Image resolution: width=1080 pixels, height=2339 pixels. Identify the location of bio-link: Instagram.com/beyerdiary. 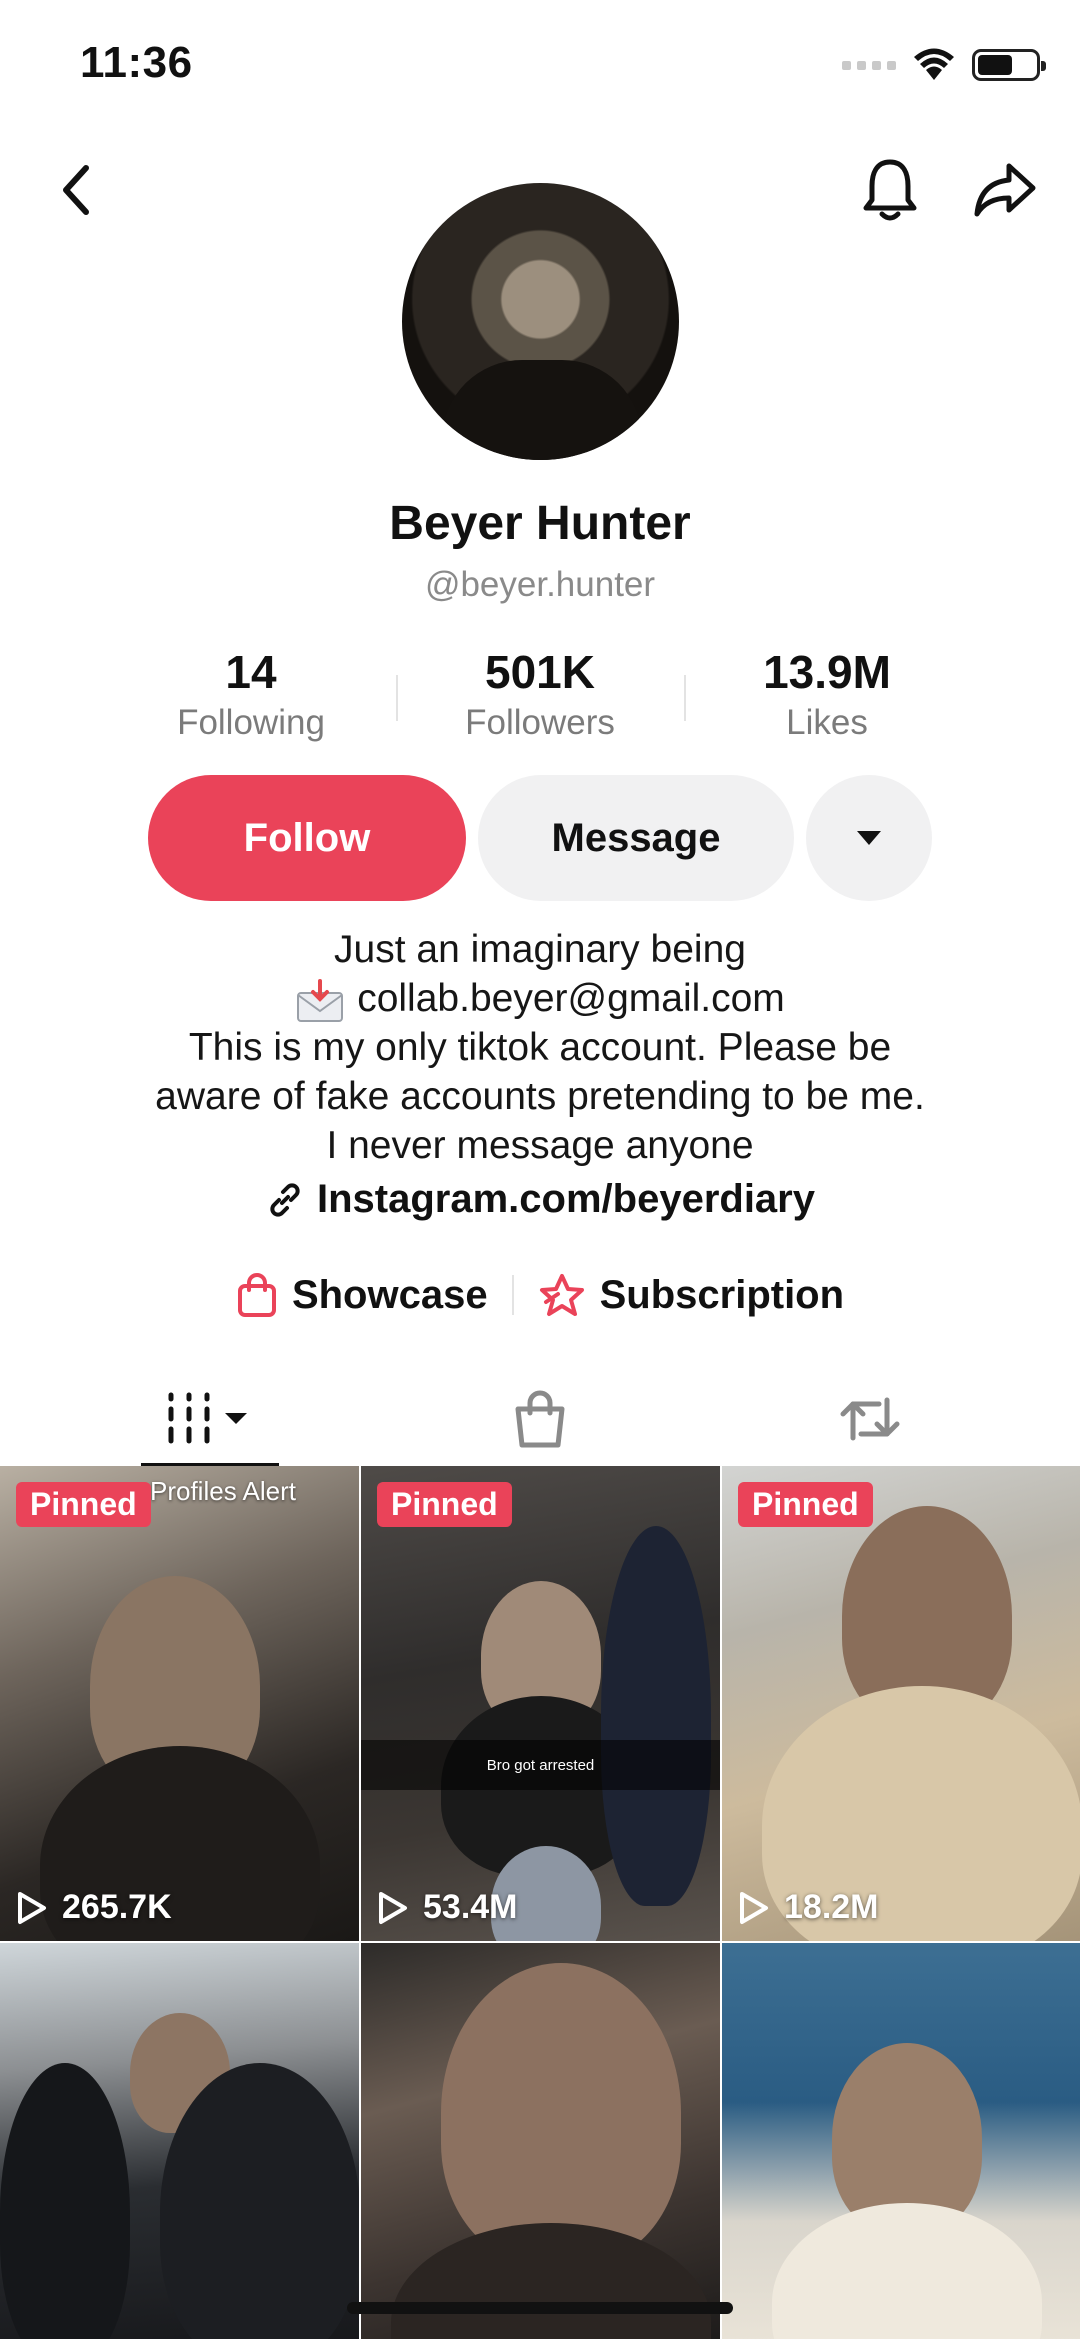
(540, 1199).